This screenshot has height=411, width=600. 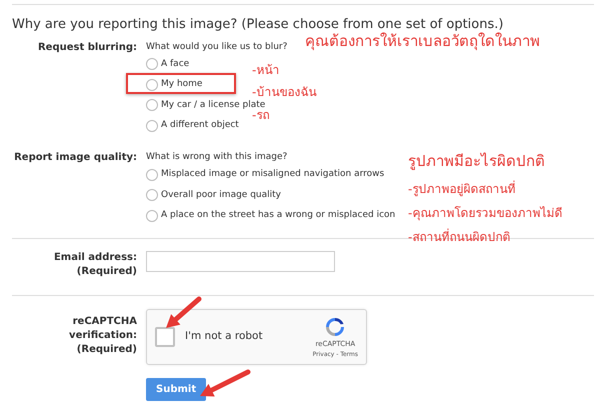 I want to click on annotation-text: -รูปภาพอยู่ผิดสถานที่, so click(x=462, y=189).